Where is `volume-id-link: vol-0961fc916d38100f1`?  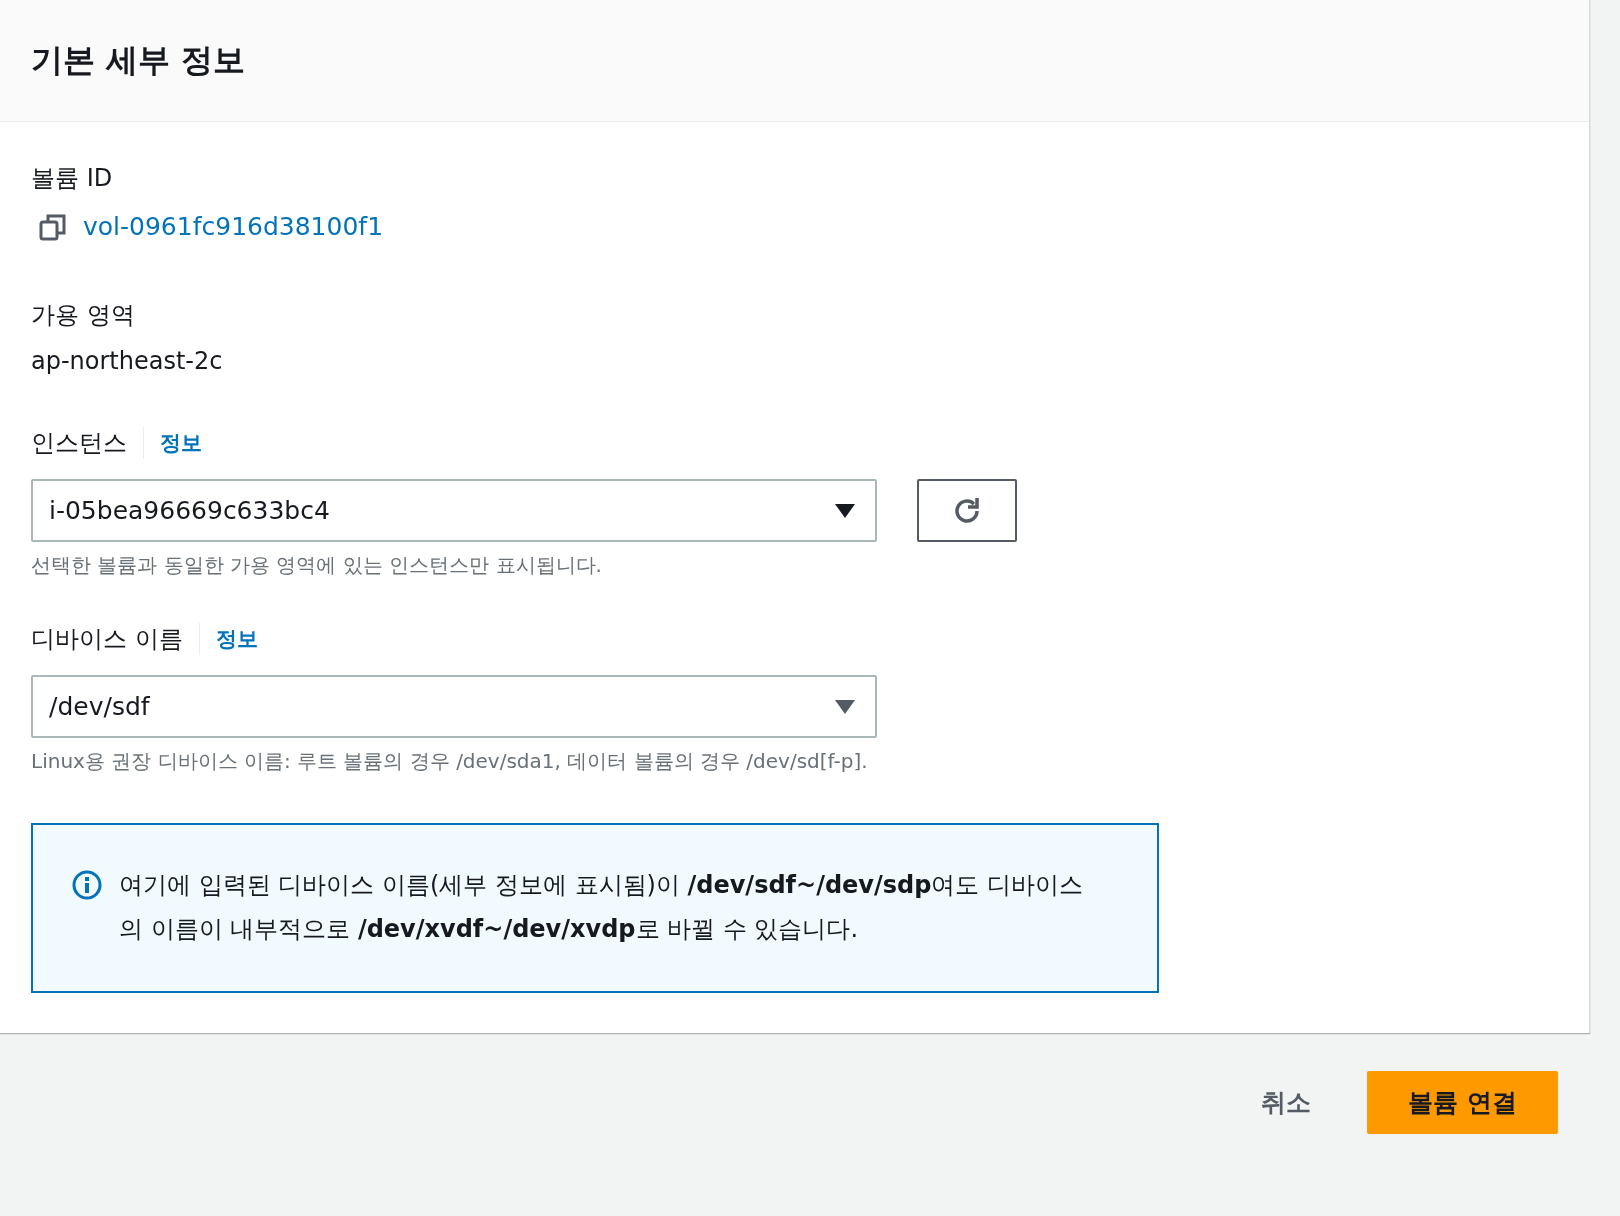 volume-id-link: vol-0961fc916d38100f1 is located at coordinates (233, 226).